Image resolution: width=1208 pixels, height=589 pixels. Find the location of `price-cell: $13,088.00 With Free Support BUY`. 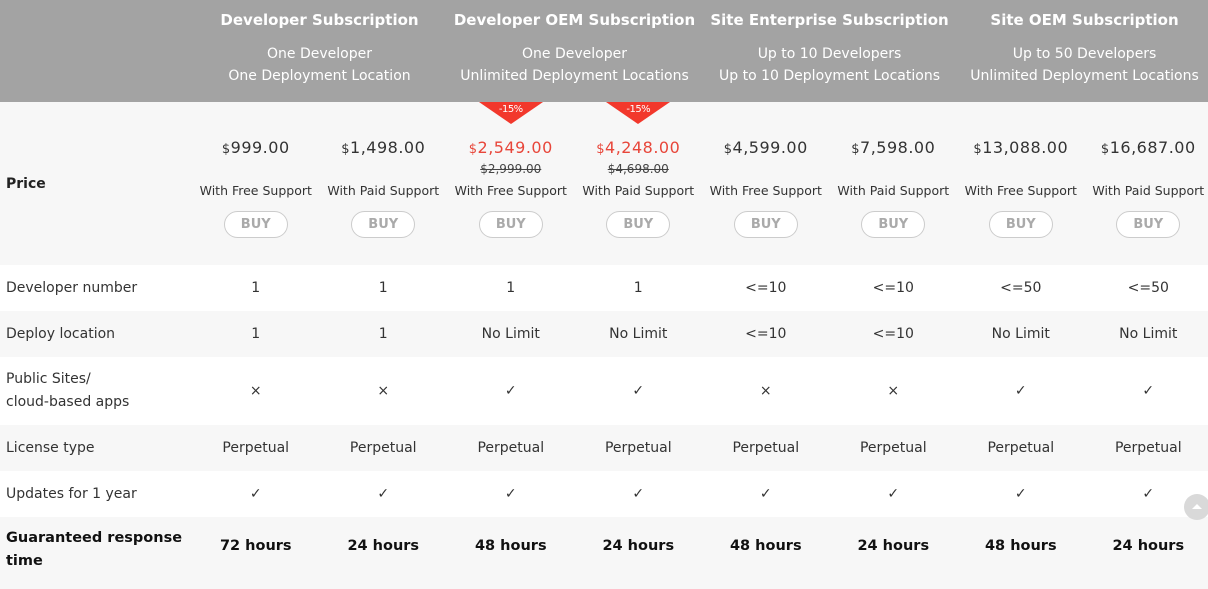

price-cell: $13,088.00 With Free Support BUY is located at coordinates (1021, 183).